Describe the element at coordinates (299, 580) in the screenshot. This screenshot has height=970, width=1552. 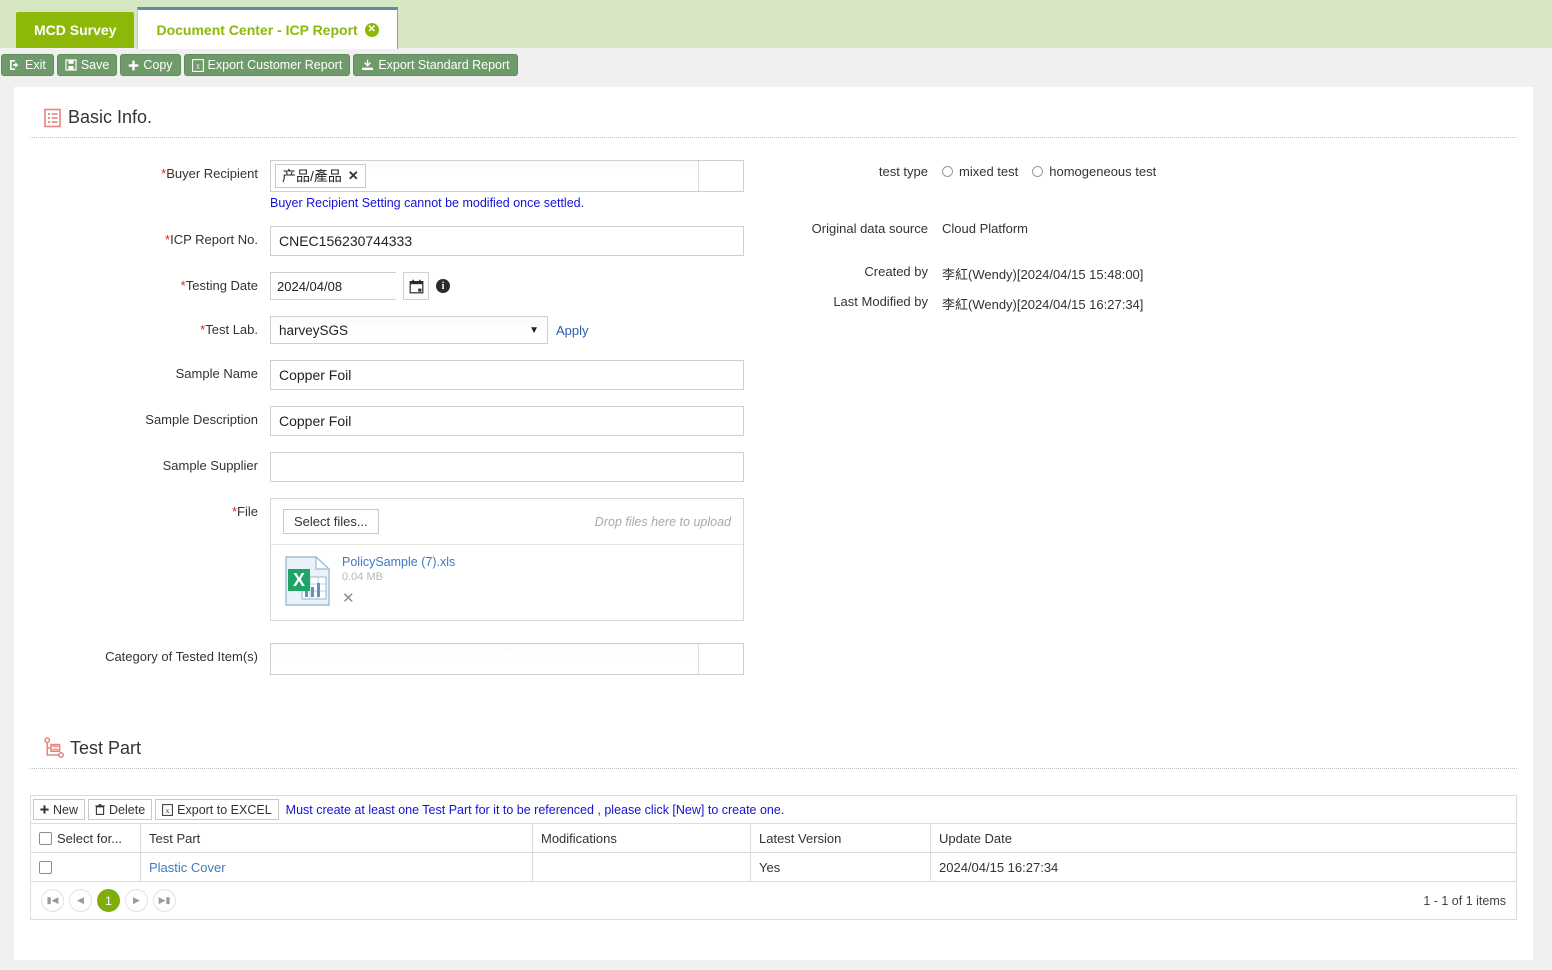
I see `svg-text: X` at that location.